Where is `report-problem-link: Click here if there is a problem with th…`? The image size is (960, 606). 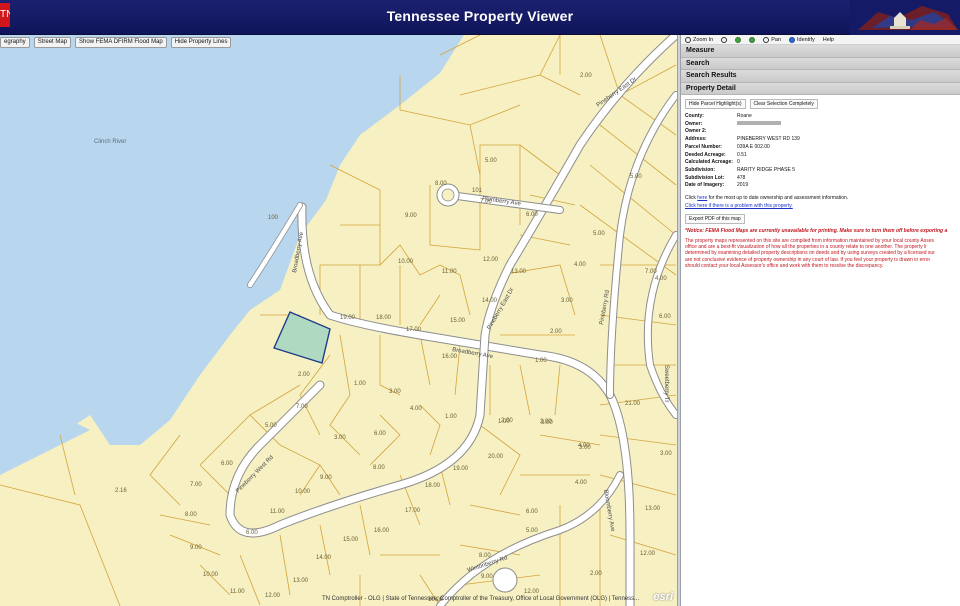 report-problem-link: Click here if there is a problem with th… is located at coordinates (820, 206).